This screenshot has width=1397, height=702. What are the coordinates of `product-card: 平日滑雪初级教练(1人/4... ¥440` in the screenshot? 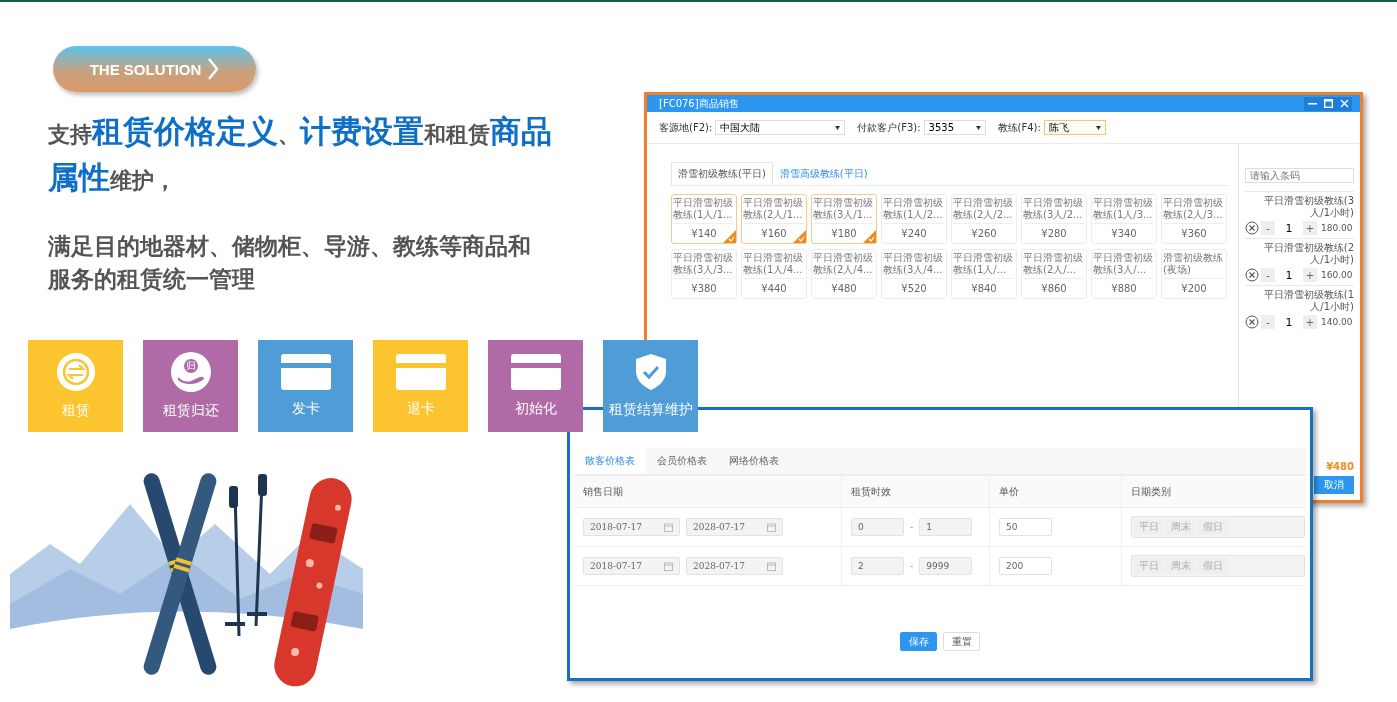 It's located at (774, 274).